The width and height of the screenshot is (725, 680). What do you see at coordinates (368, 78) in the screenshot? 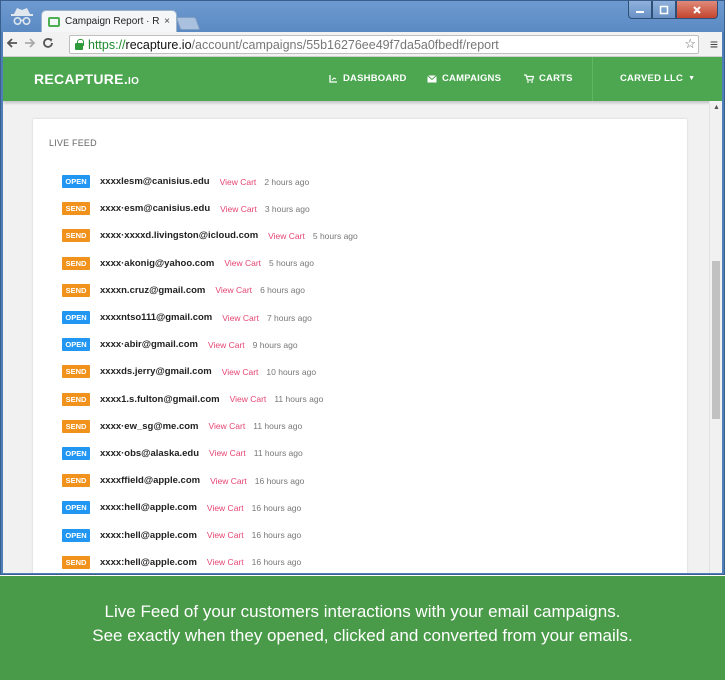
I see `nav-dashboard: DASHBOARD` at bounding box center [368, 78].